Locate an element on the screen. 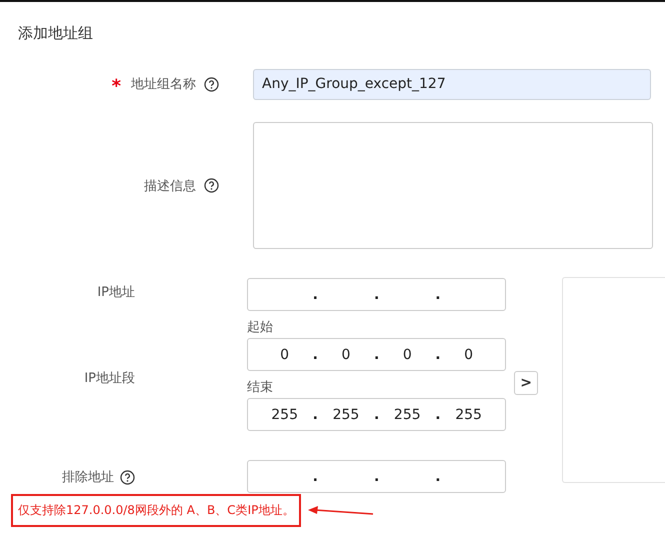 The height and width of the screenshot is (537, 665). end-label: 结束 is located at coordinates (260, 388).